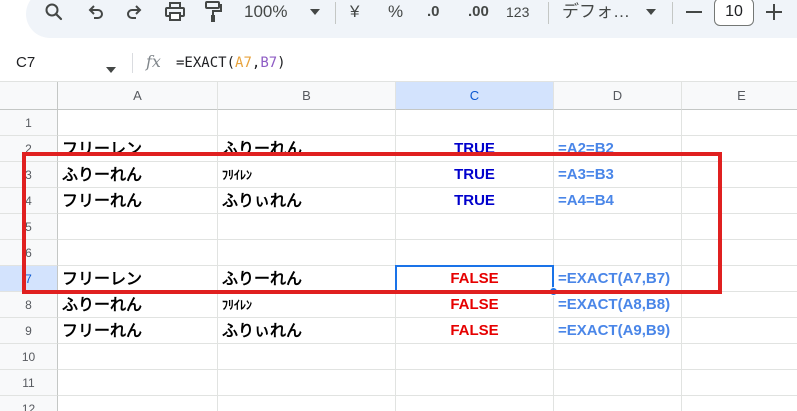 This screenshot has height=411, width=797. What do you see at coordinates (739, 96) in the screenshot?
I see `column-header-e: E` at bounding box center [739, 96].